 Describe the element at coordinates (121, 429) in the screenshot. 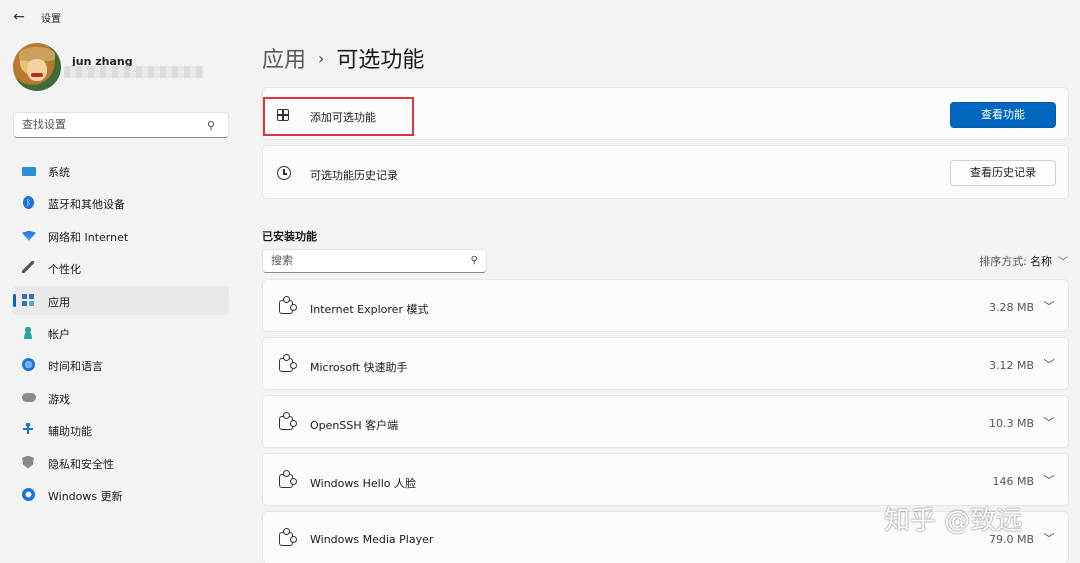

I see `sidebar-item-accessibility: 辅助功能` at that location.